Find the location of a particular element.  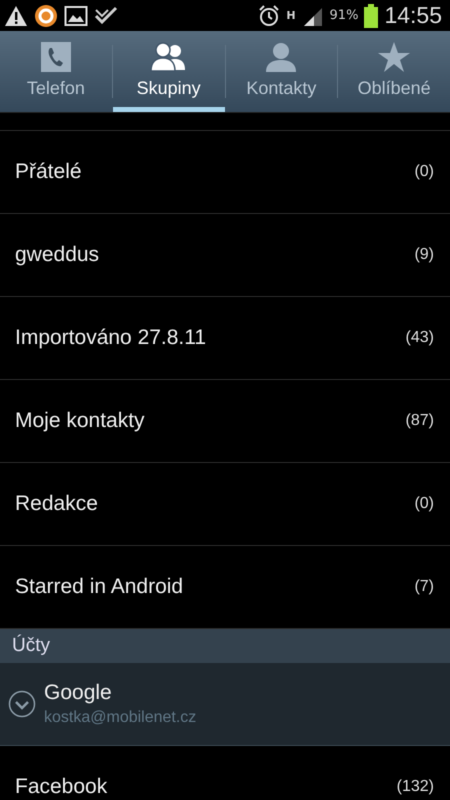

tab: Kontakty is located at coordinates (282, 71).